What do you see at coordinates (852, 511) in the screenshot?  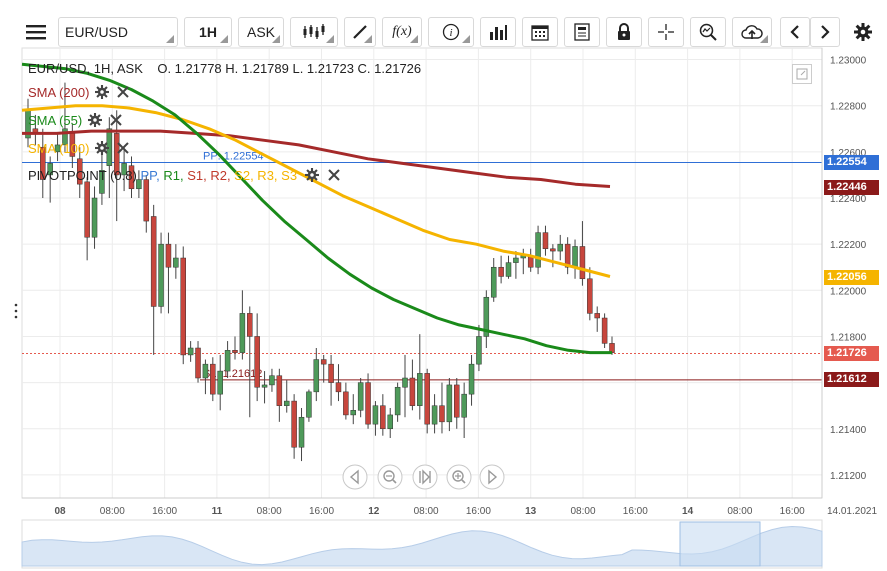 I see `time-axis-tick: 14.01.2021` at bounding box center [852, 511].